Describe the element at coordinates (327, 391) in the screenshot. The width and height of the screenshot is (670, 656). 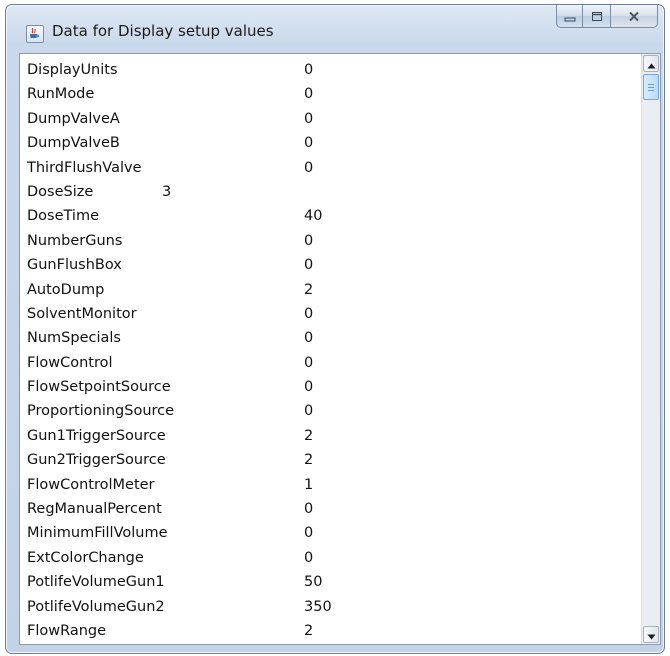
I see `list-item: FlowSetpointSource 0` at that location.